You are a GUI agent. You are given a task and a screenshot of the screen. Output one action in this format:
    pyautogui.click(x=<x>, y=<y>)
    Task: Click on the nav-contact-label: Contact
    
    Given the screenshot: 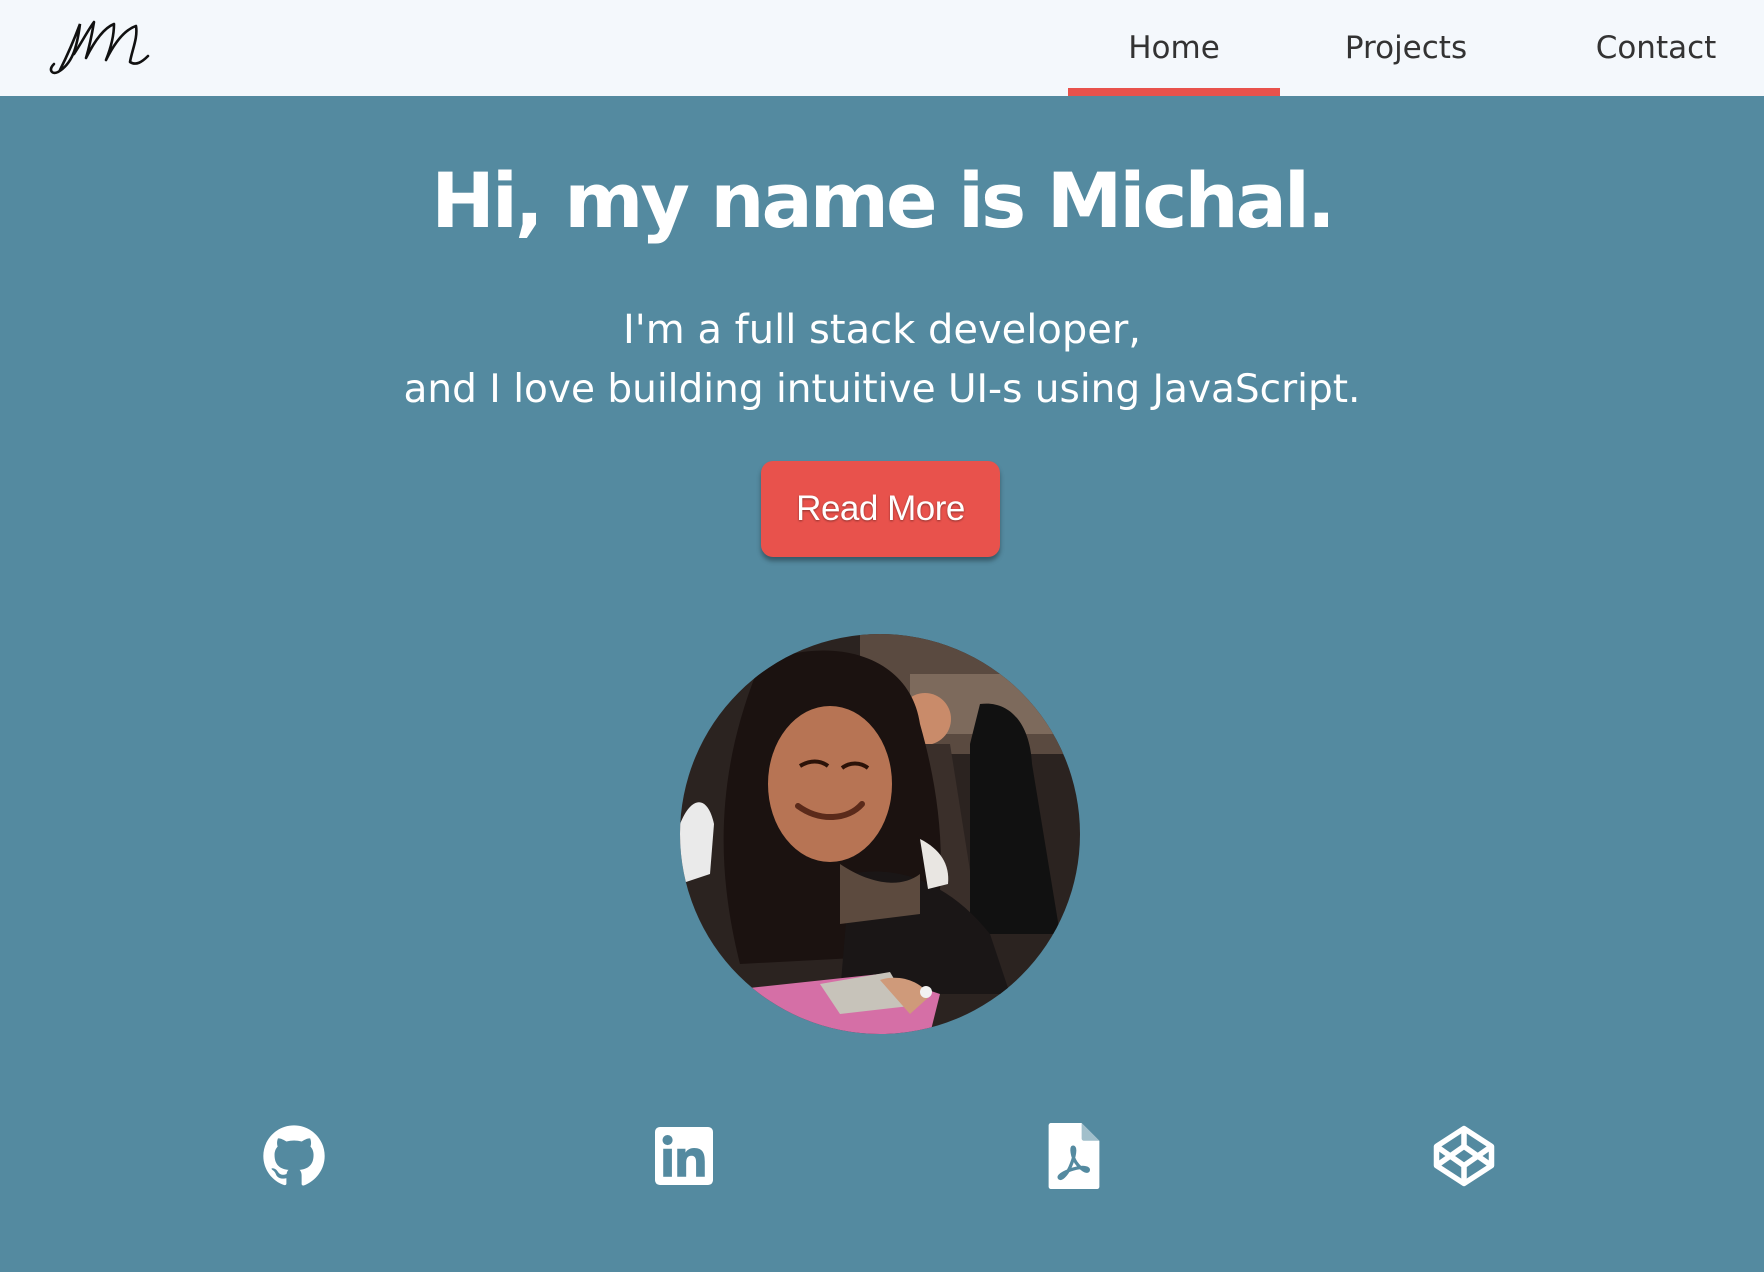 What is the action you would take?
    pyautogui.click(x=1656, y=48)
    